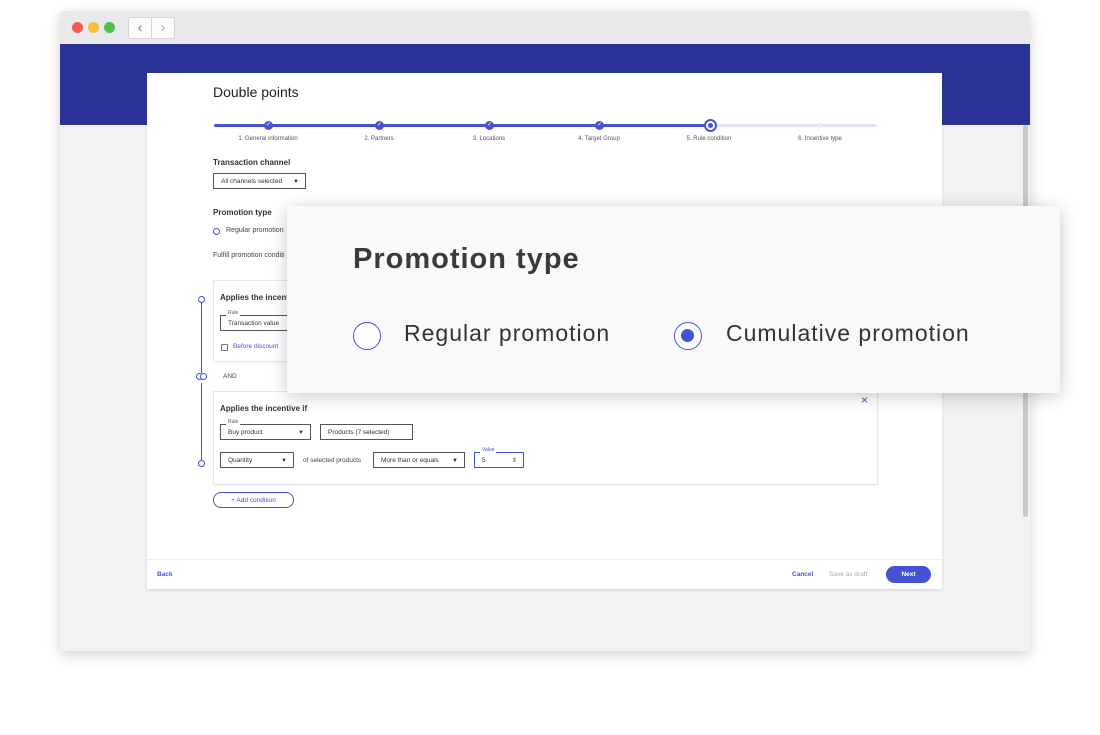 The image size is (1100, 735). Describe the element at coordinates (379, 139) in the screenshot. I see `step-label-2: 2. Partners` at that location.